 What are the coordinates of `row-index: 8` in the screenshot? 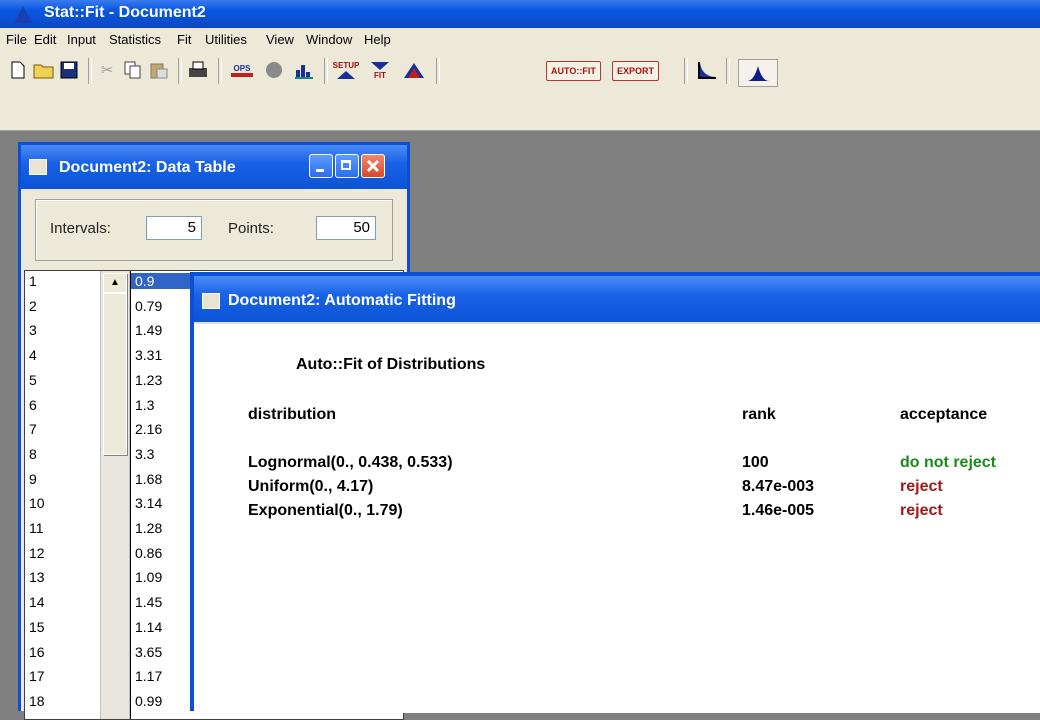 It's located at (33, 453).